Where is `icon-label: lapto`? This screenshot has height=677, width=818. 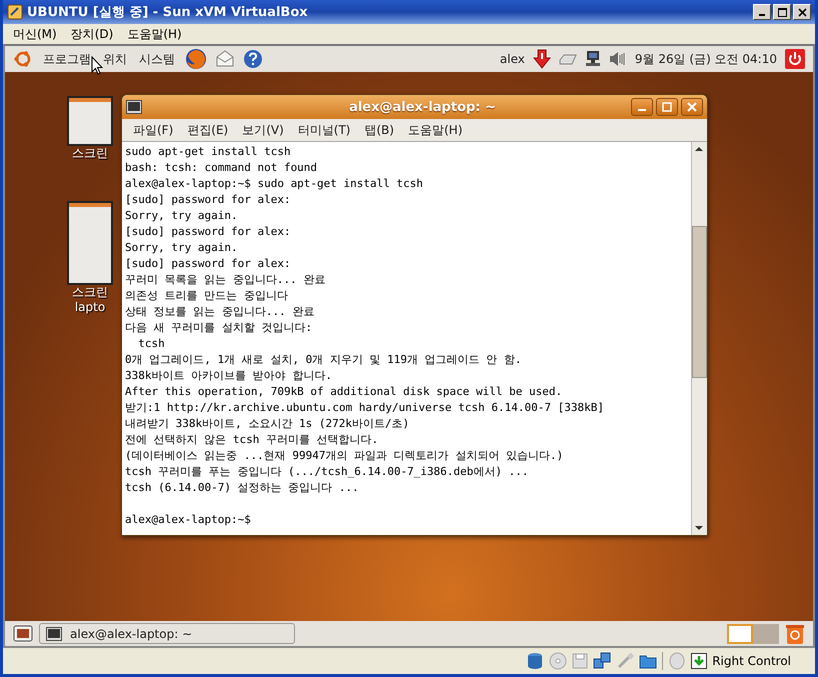
icon-label: lapto is located at coordinates (90, 307).